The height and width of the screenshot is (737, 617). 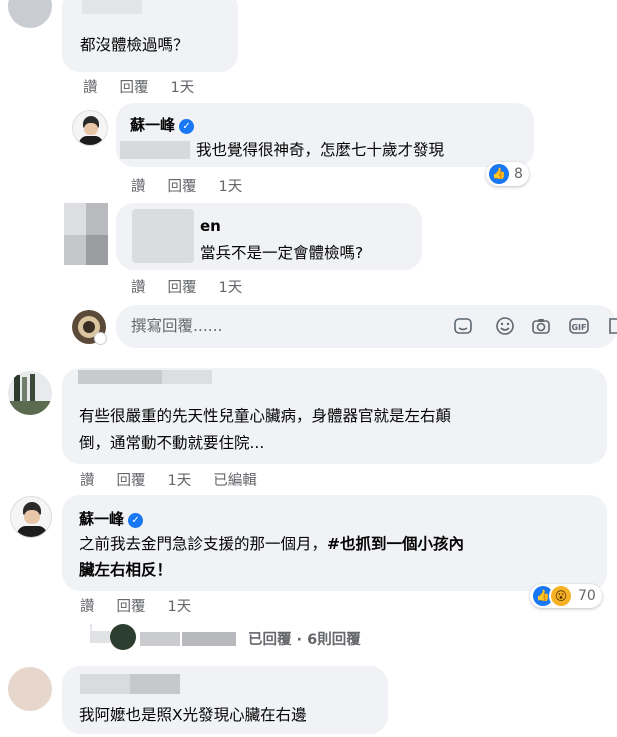 What do you see at coordinates (134, 45) in the screenshot?
I see `comment-text: 都沒體檢過嗎？` at bounding box center [134, 45].